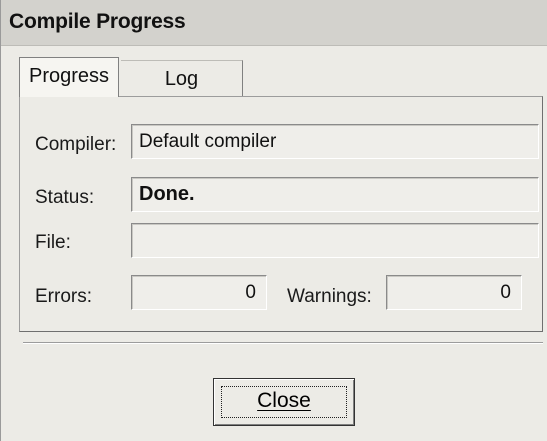  What do you see at coordinates (335, 141) in the screenshot?
I see `compiler-field: Default compiler` at bounding box center [335, 141].